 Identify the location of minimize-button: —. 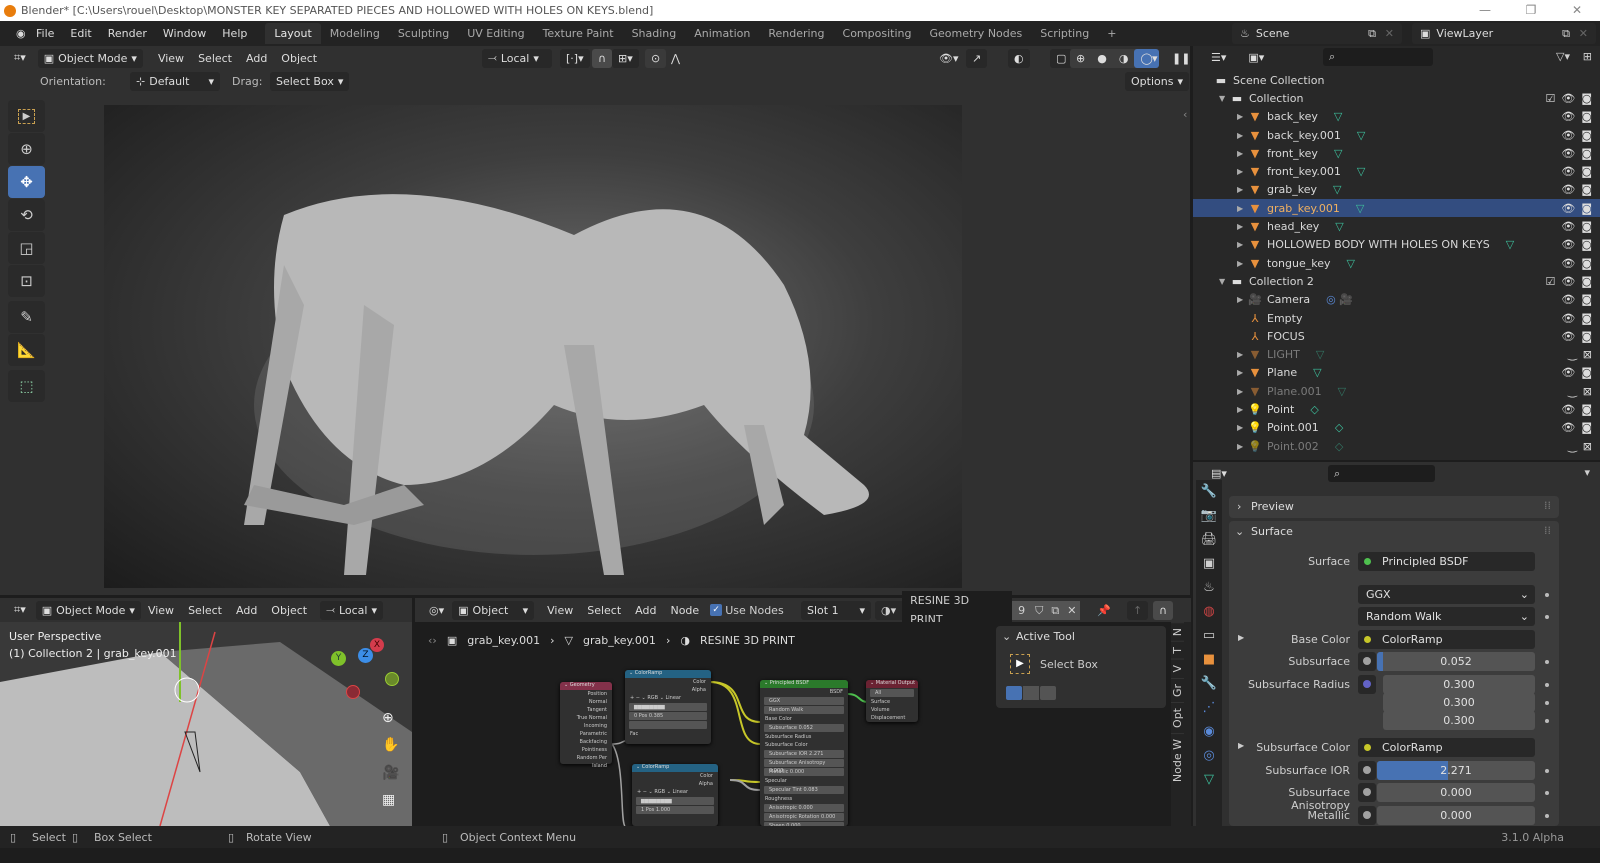
(1485, 10).